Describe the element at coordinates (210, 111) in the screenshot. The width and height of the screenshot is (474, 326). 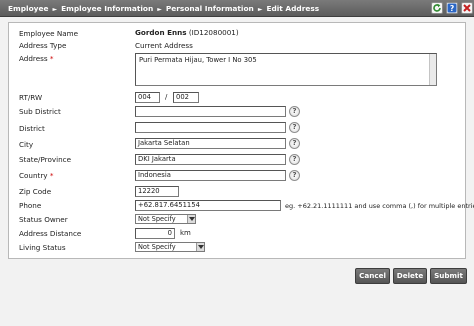
I see `sub-district-input` at that location.